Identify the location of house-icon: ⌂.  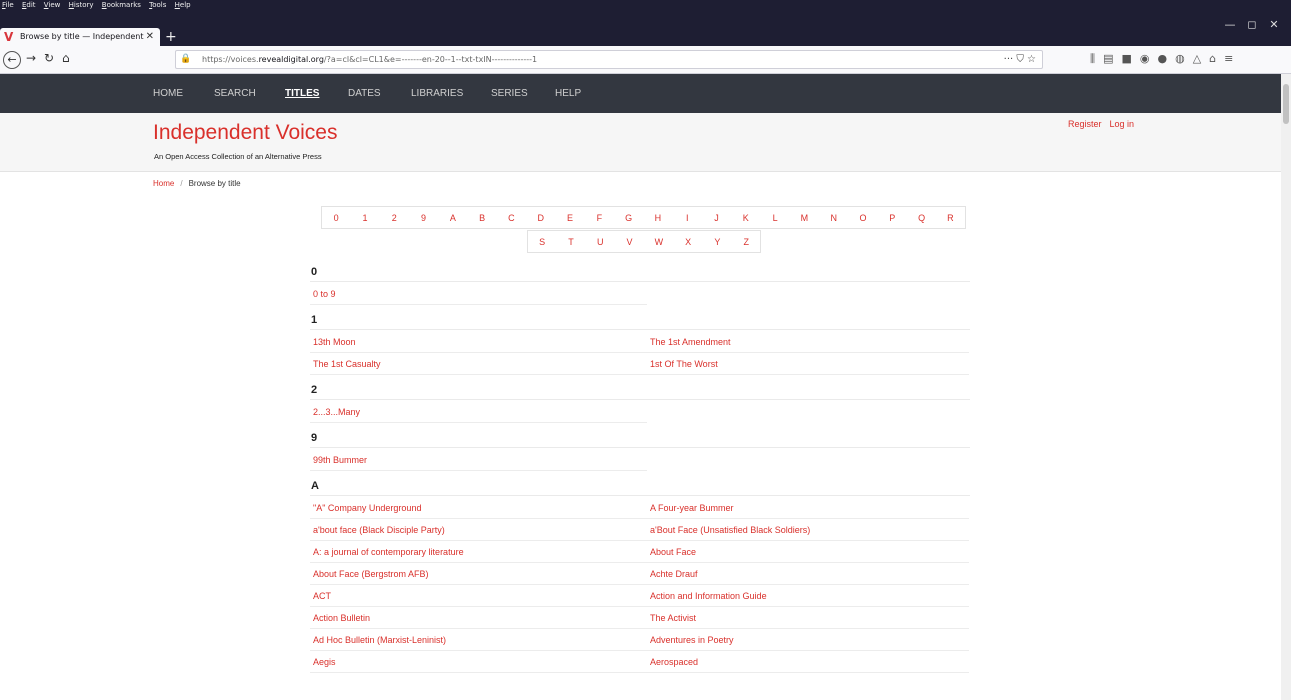
(1216, 58).